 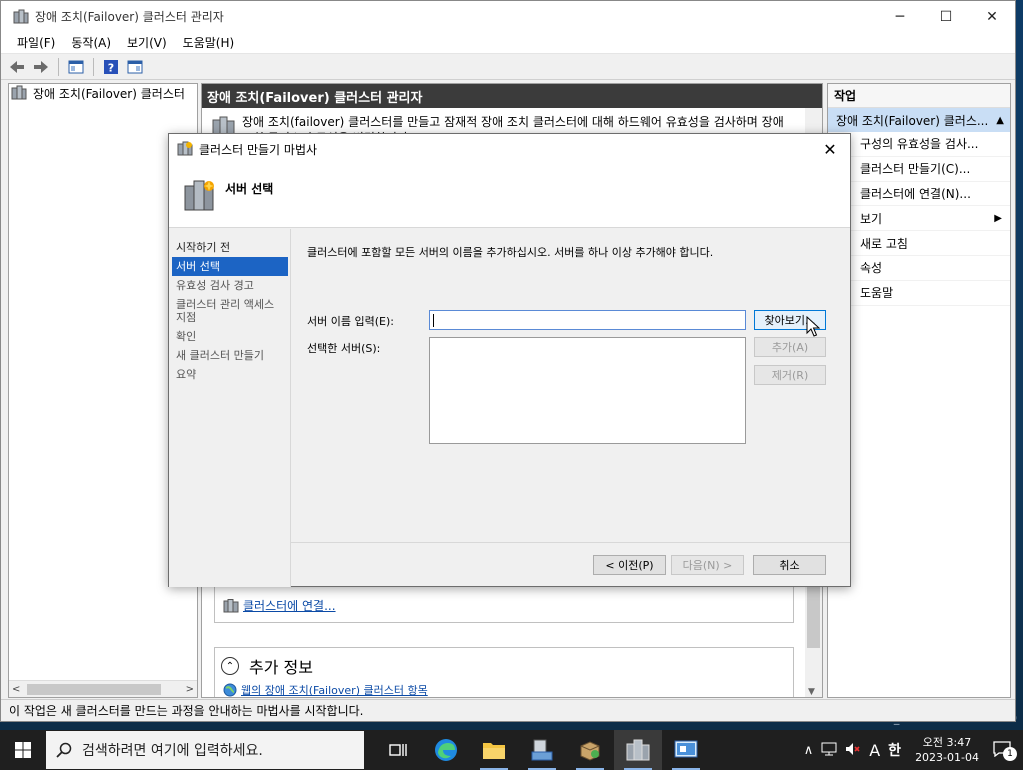 I want to click on mouse-cursor-icon, so click(x=813, y=326).